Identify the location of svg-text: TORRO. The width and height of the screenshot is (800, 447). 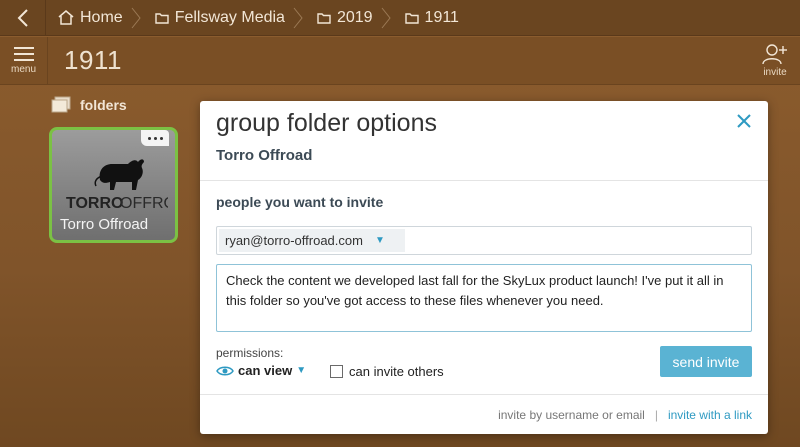
(94, 203).